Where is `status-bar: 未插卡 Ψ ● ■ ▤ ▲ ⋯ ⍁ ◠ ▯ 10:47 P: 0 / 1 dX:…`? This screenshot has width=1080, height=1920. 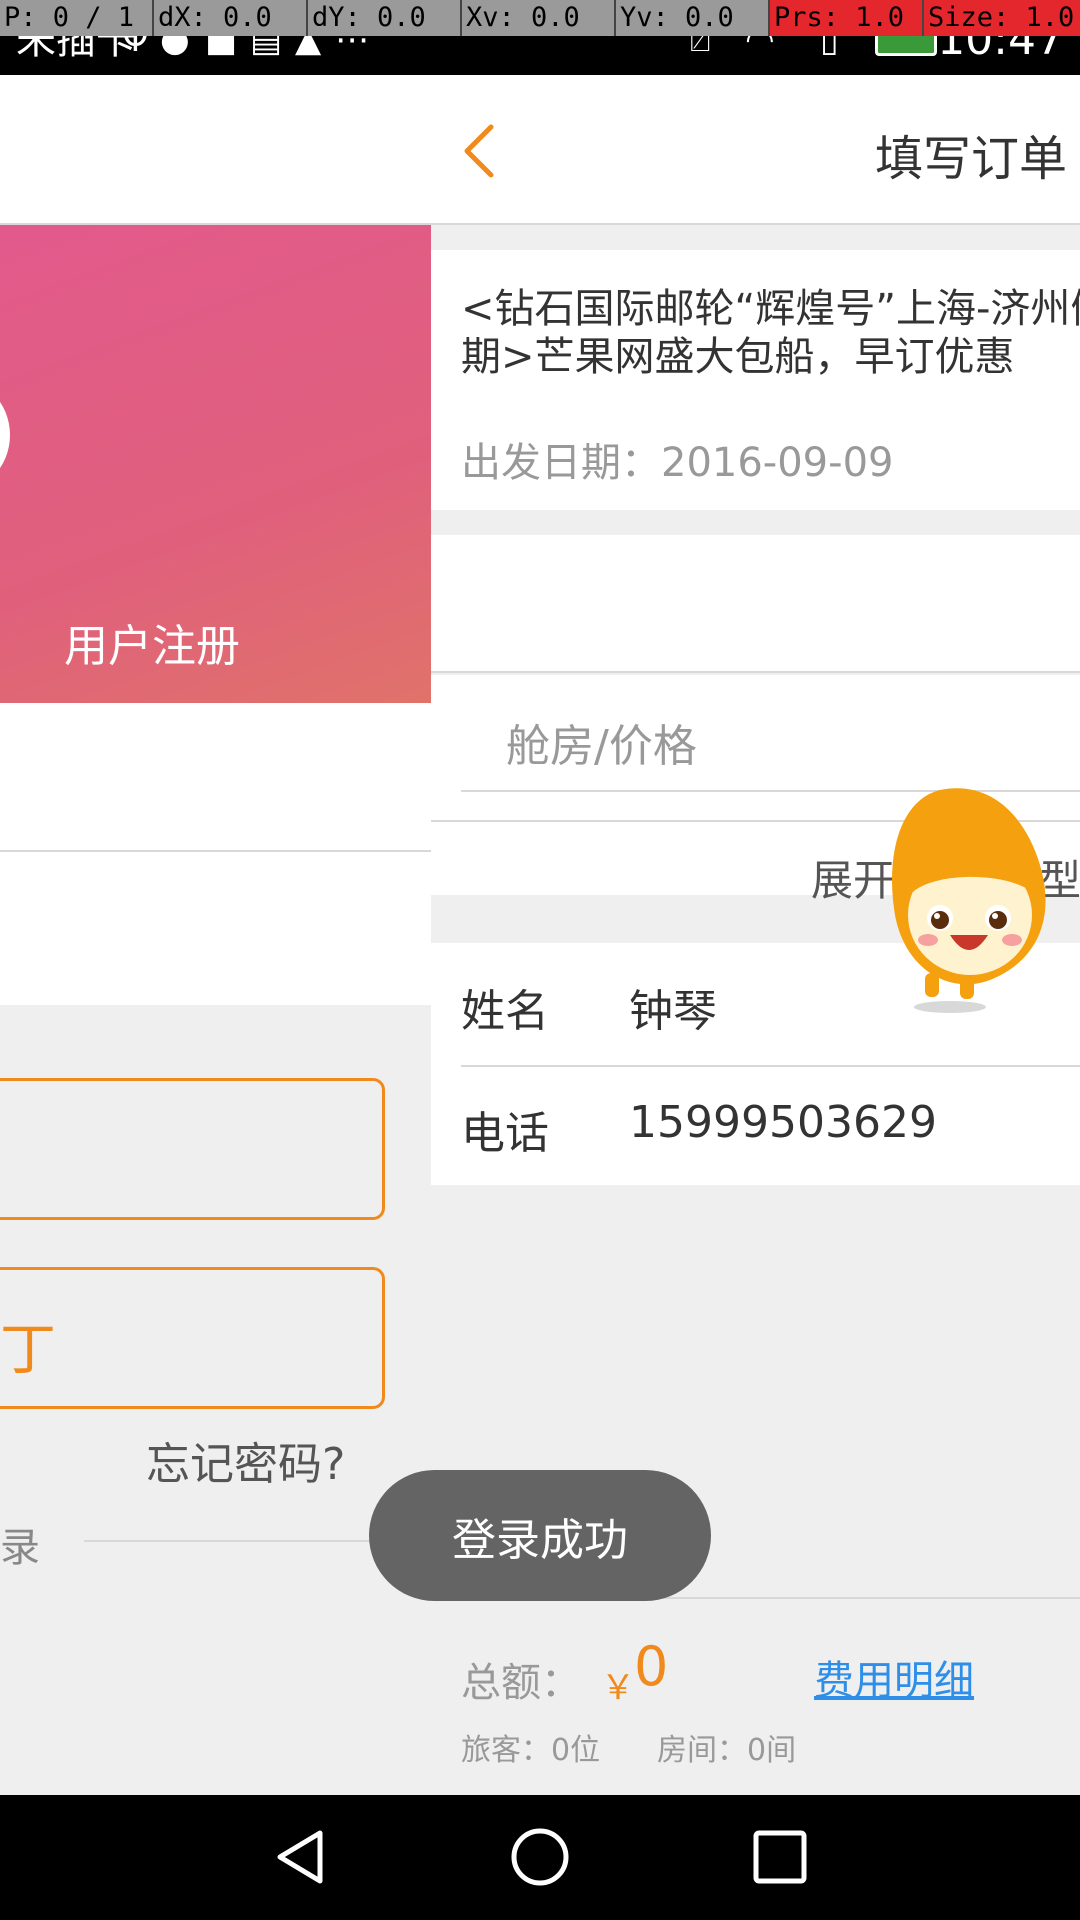
status-bar: 未插卡 Ψ ● ■ ▤ ▲ ⋯ ⍁ ◠ ▯ 10:47 P: 0 / 1 dX:… is located at coordinates (540, 37).